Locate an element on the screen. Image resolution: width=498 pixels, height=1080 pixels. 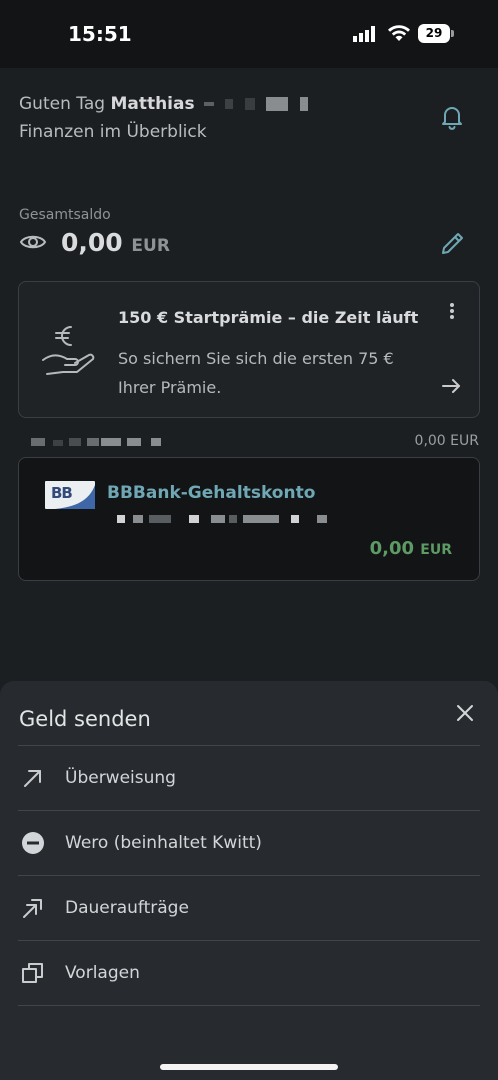
account-name: BBBank-Gehaltskonto is located at coordinates (211, 493).